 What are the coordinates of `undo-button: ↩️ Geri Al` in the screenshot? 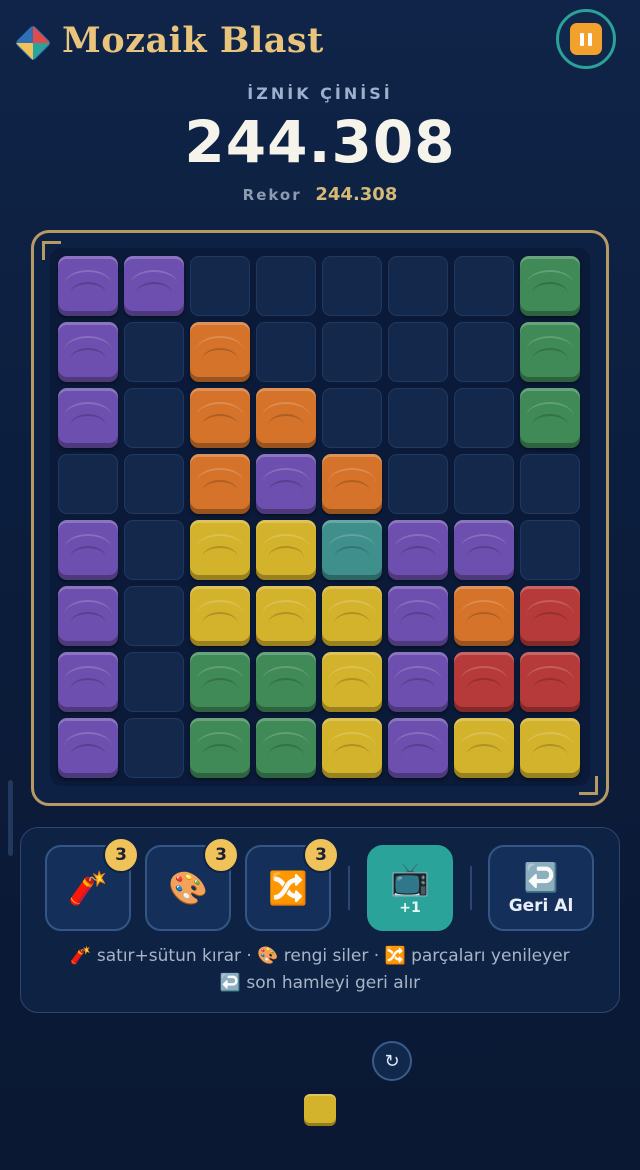 It's located at (541, 888).